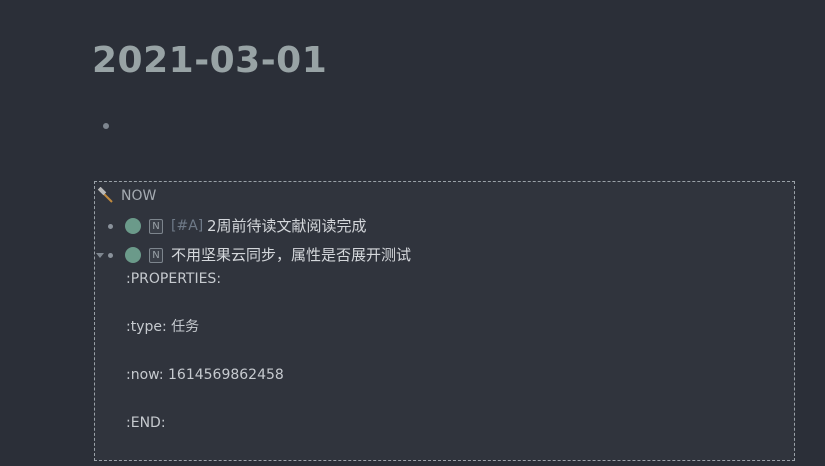  What do you see at coordinates (209, 61) in the screenshot?
I see `page-title: 2021-03-01` at bounding box center [209, 61].